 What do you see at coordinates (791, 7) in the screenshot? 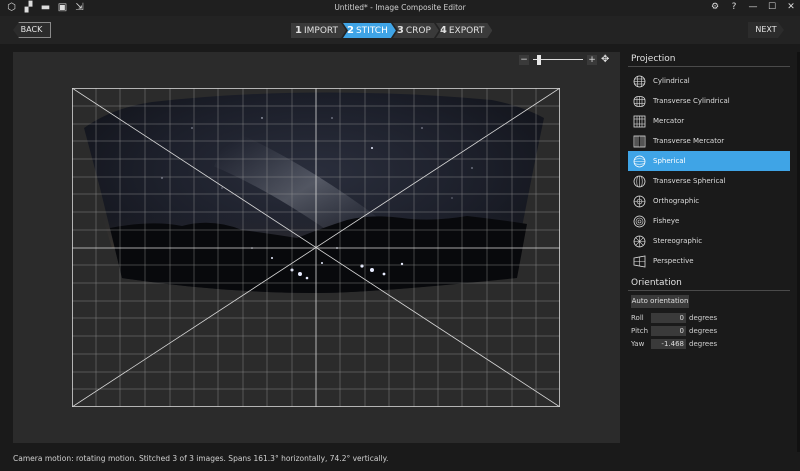
I see `close-icon: ✕` at bounding box center [791, 7].